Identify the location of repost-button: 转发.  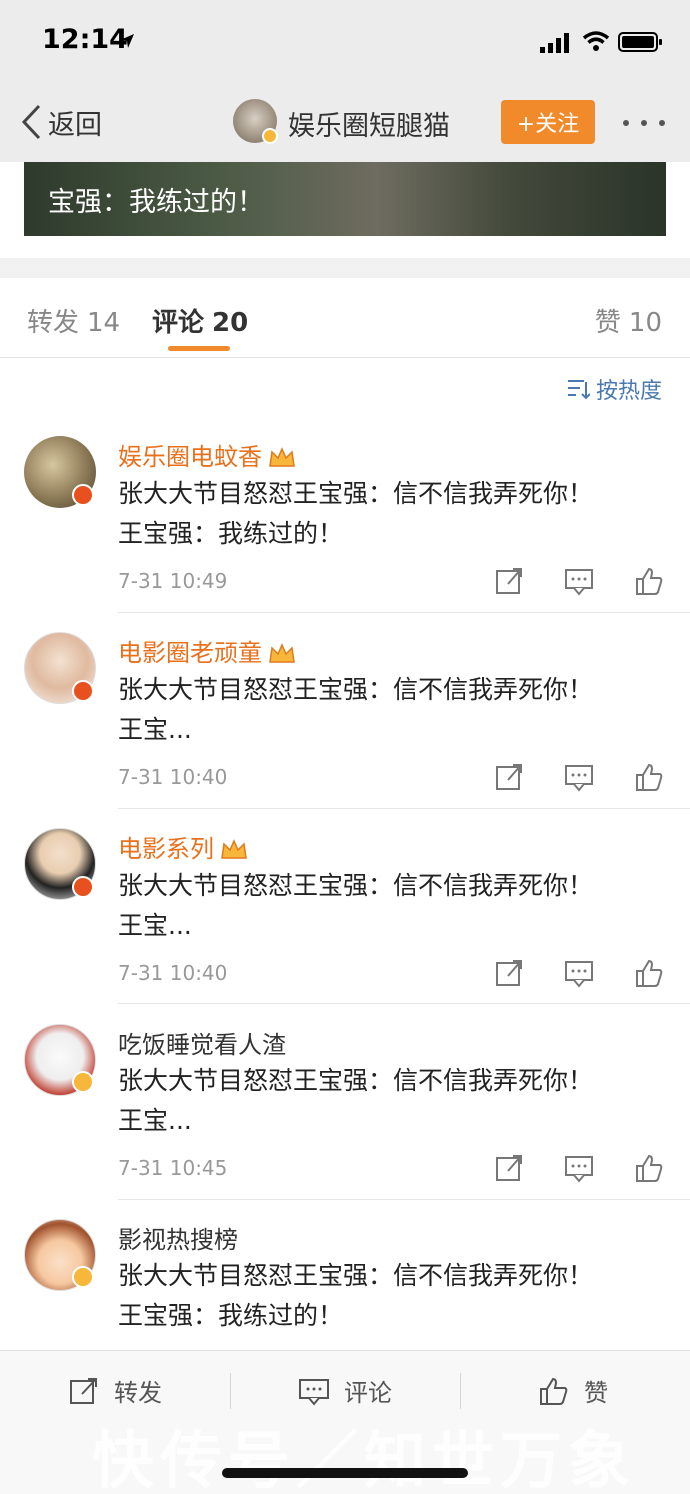
(115, 1390).